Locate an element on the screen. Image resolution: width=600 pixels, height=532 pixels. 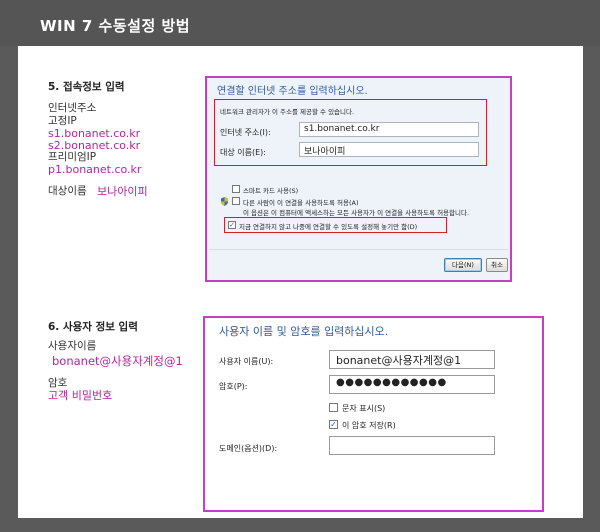
dialog-password-label: 암호(P): is located at coordinates (233, 386).